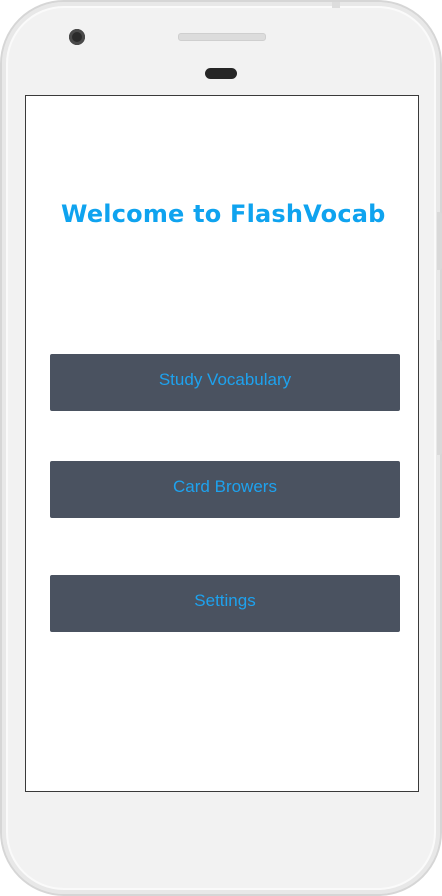 The width and height of the screenshot is (442, 896). What do you see at coordinates (77, 37) in the screenshot?
I see `front-camera` at bounding box center [77, 37].